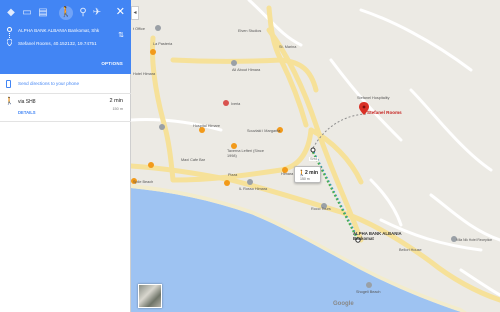  Describe the element at coordinates (139, 29) in the screenshot. I see `label-office: t Office` at that location.